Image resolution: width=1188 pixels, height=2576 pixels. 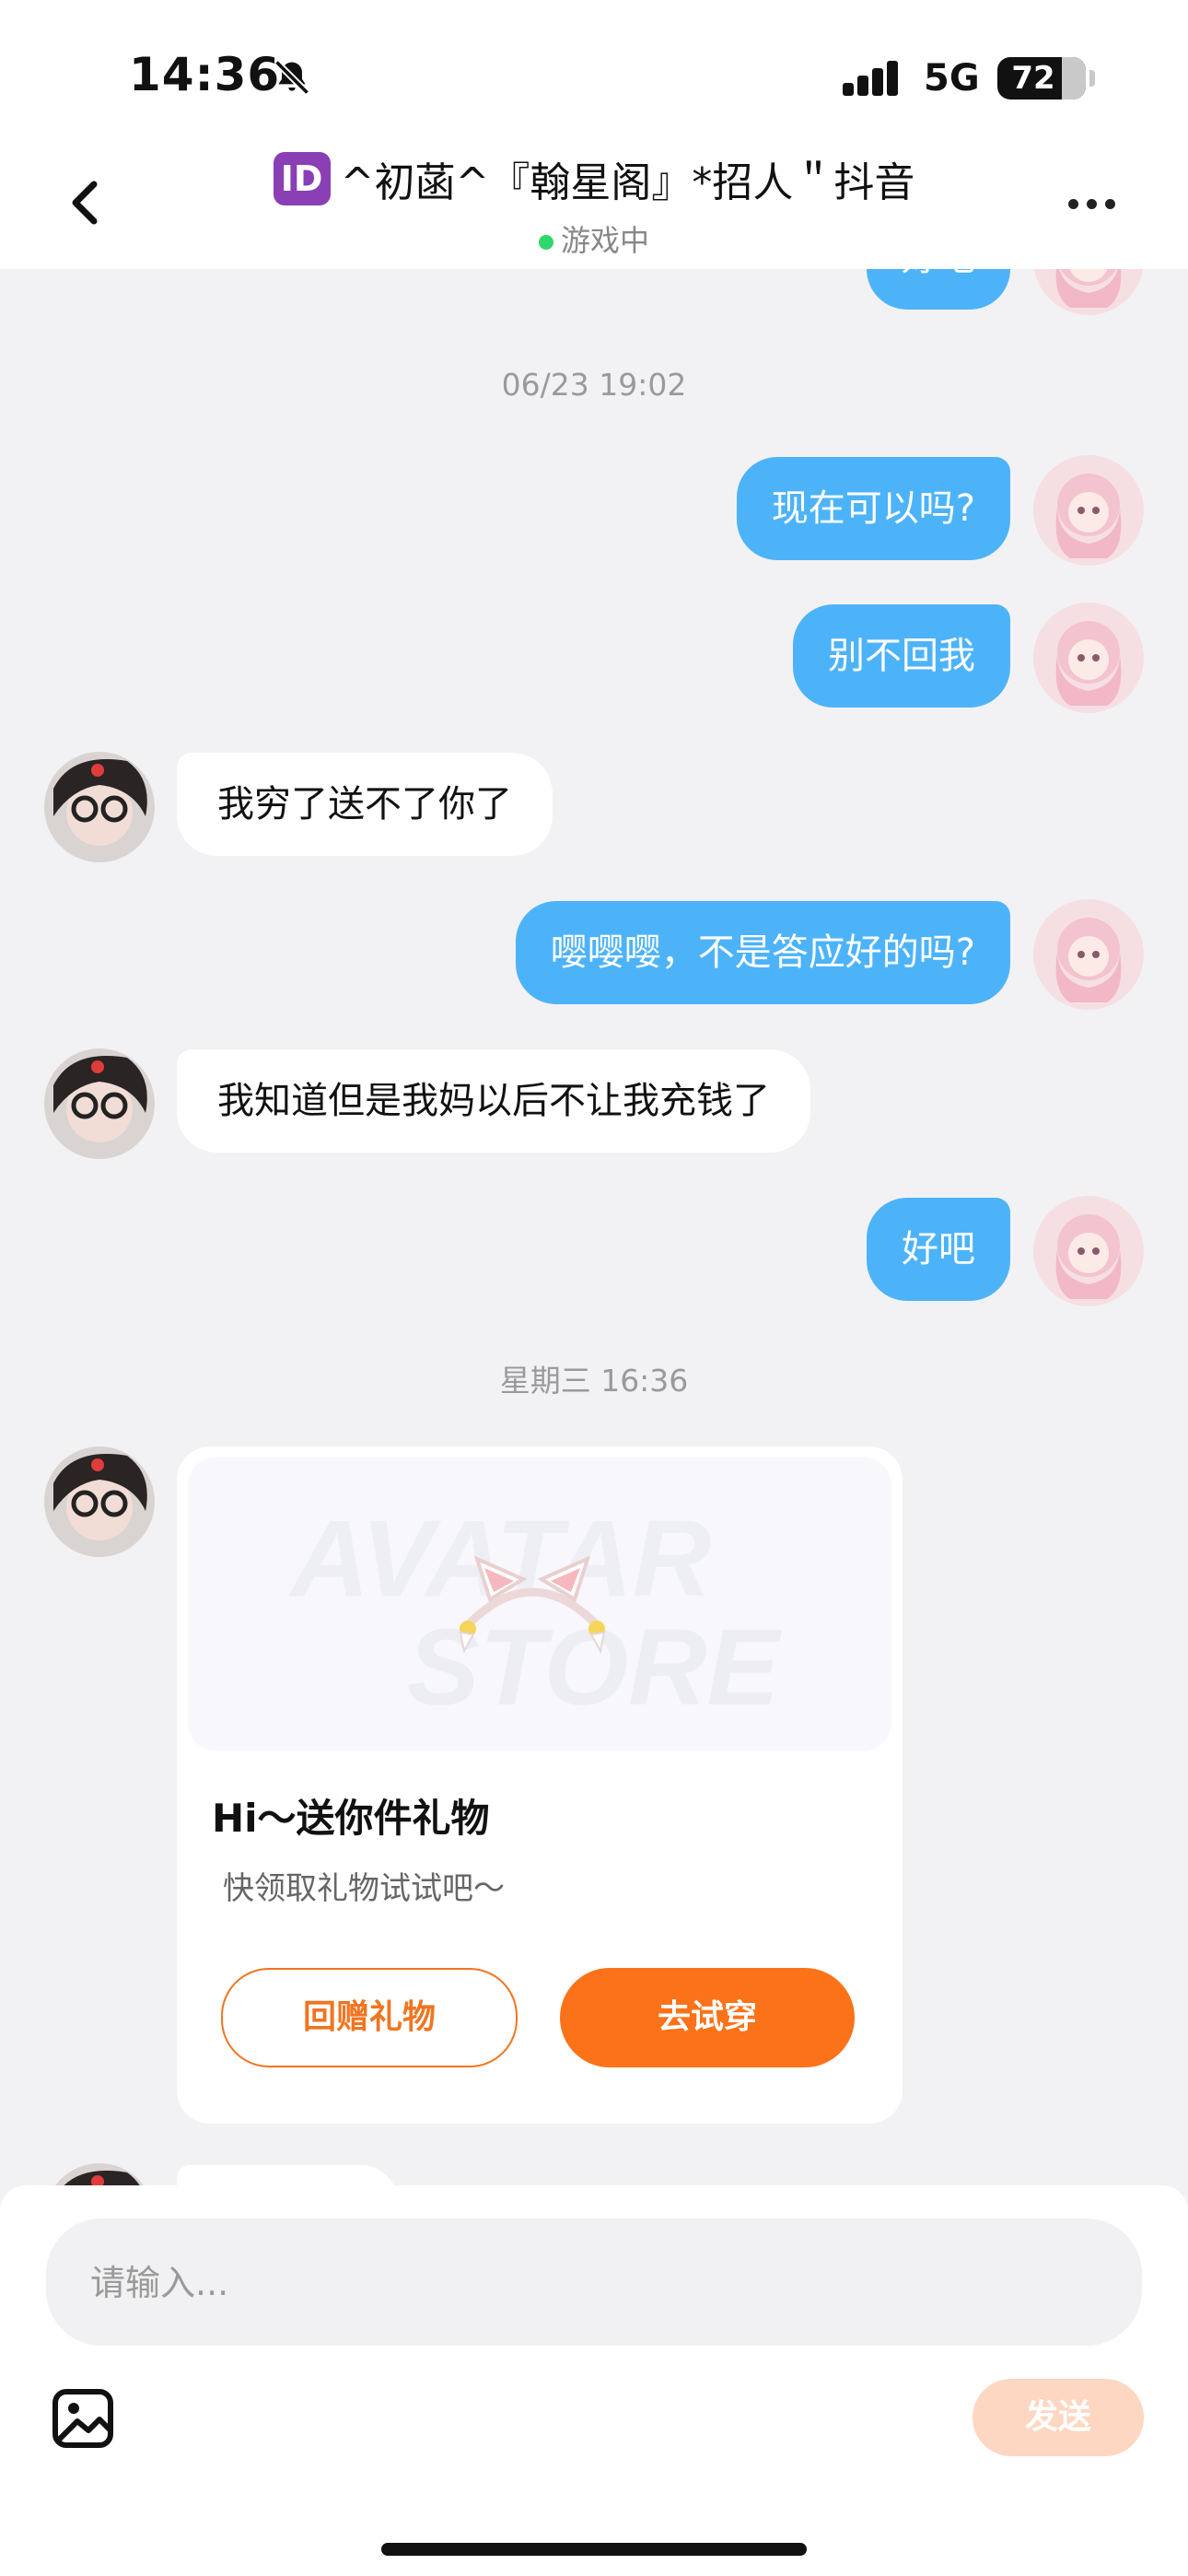 What do you see at coordinates (594, 385) in the screenshot?
I see `timestamp: 06/23 19:02` at bounding box center [594, 385].